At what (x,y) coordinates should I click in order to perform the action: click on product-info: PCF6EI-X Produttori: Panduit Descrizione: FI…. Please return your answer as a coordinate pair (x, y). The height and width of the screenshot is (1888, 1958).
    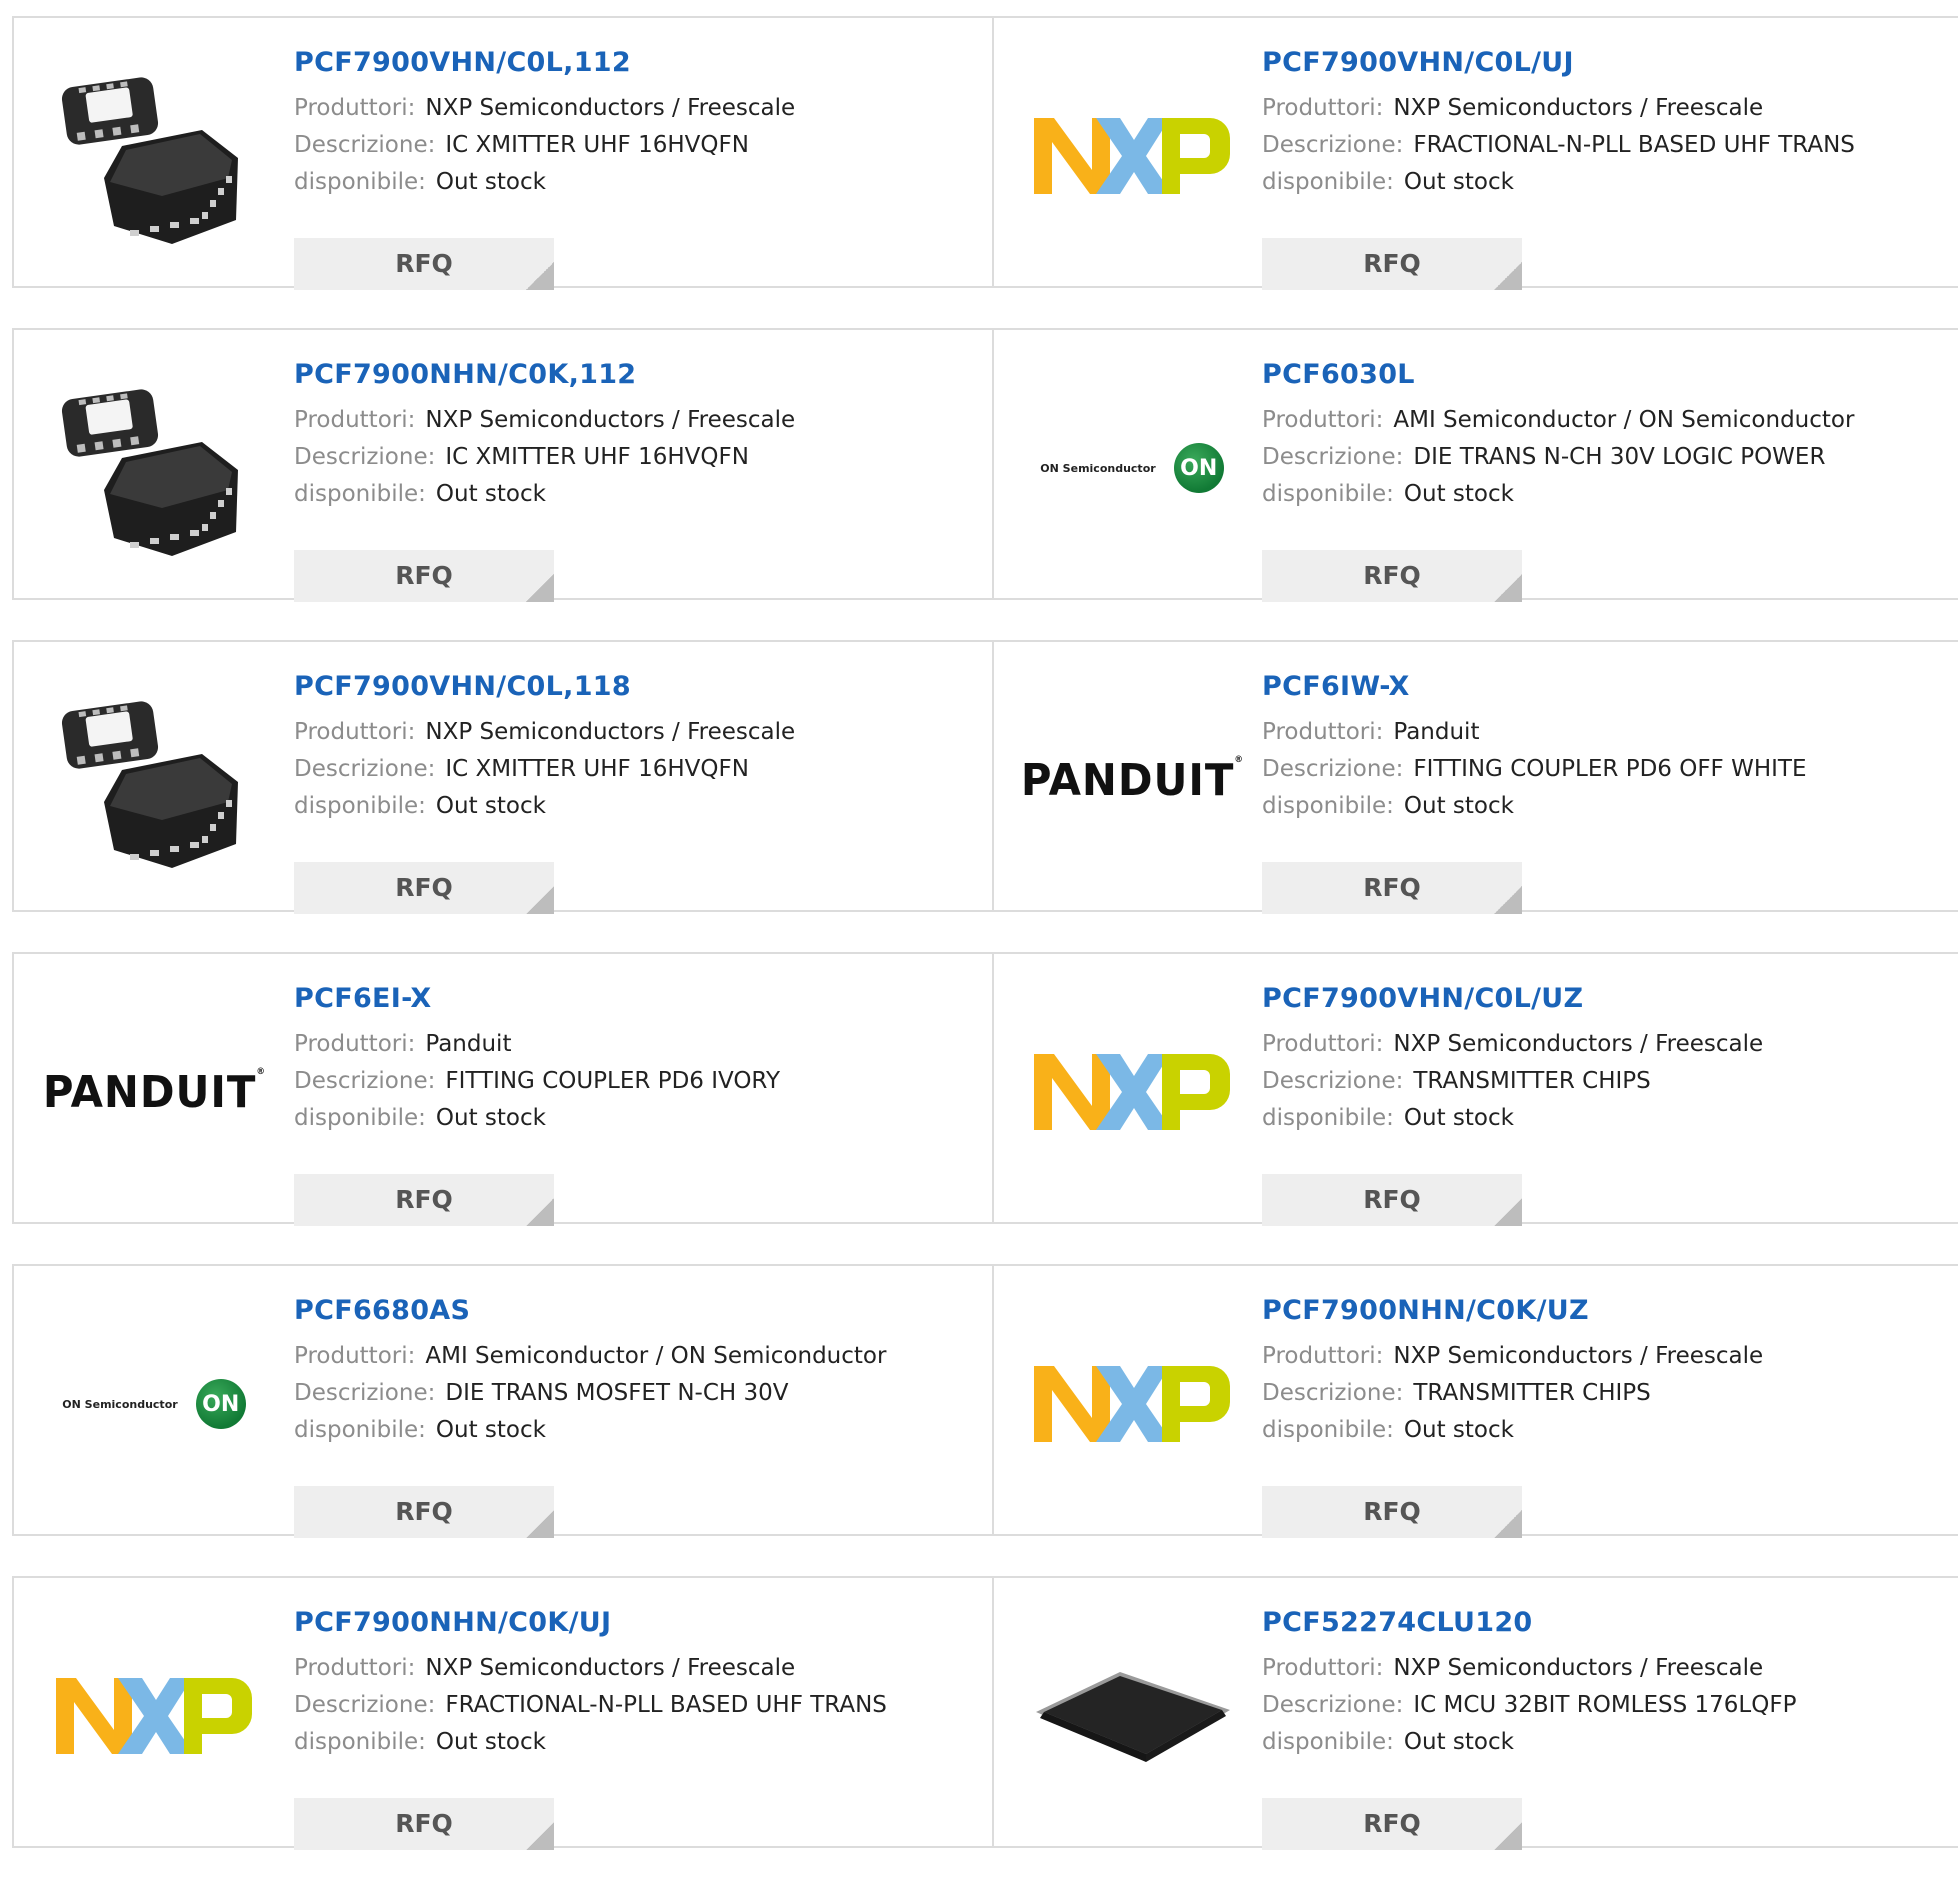
    Looking at the image, I should click on (638, 1103).